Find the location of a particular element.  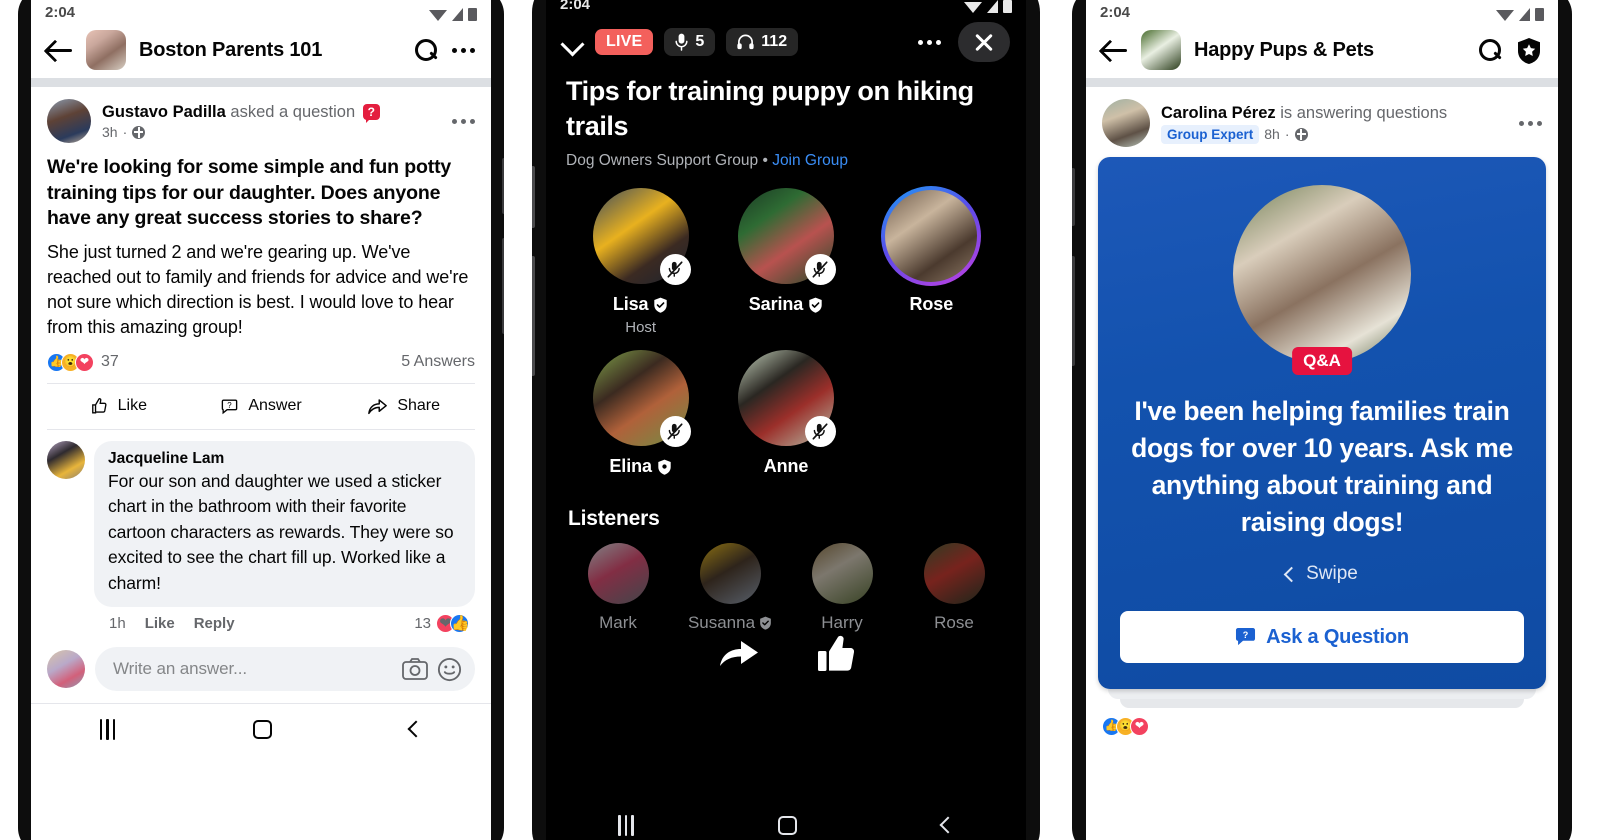

speaker-card: Sarina is located at coordinates (785, 262).